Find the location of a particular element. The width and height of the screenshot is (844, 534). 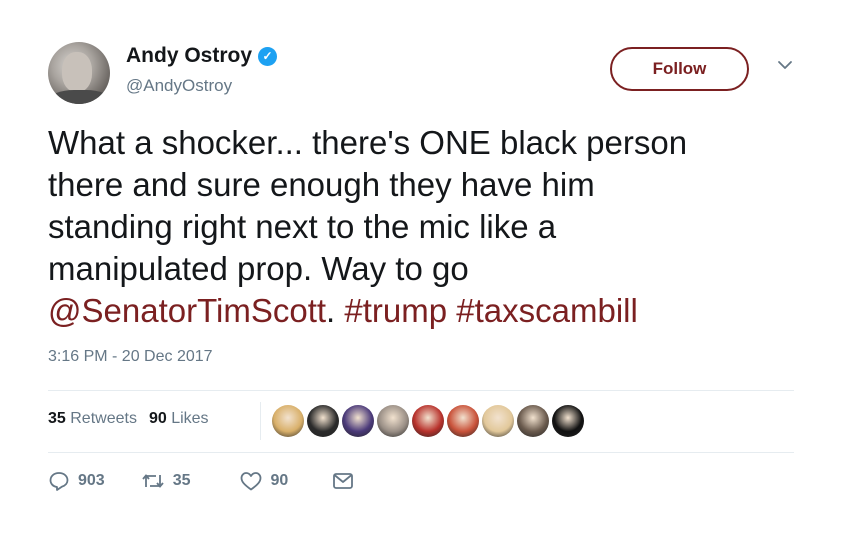

stats-separator is located at coordinates (260, 421).